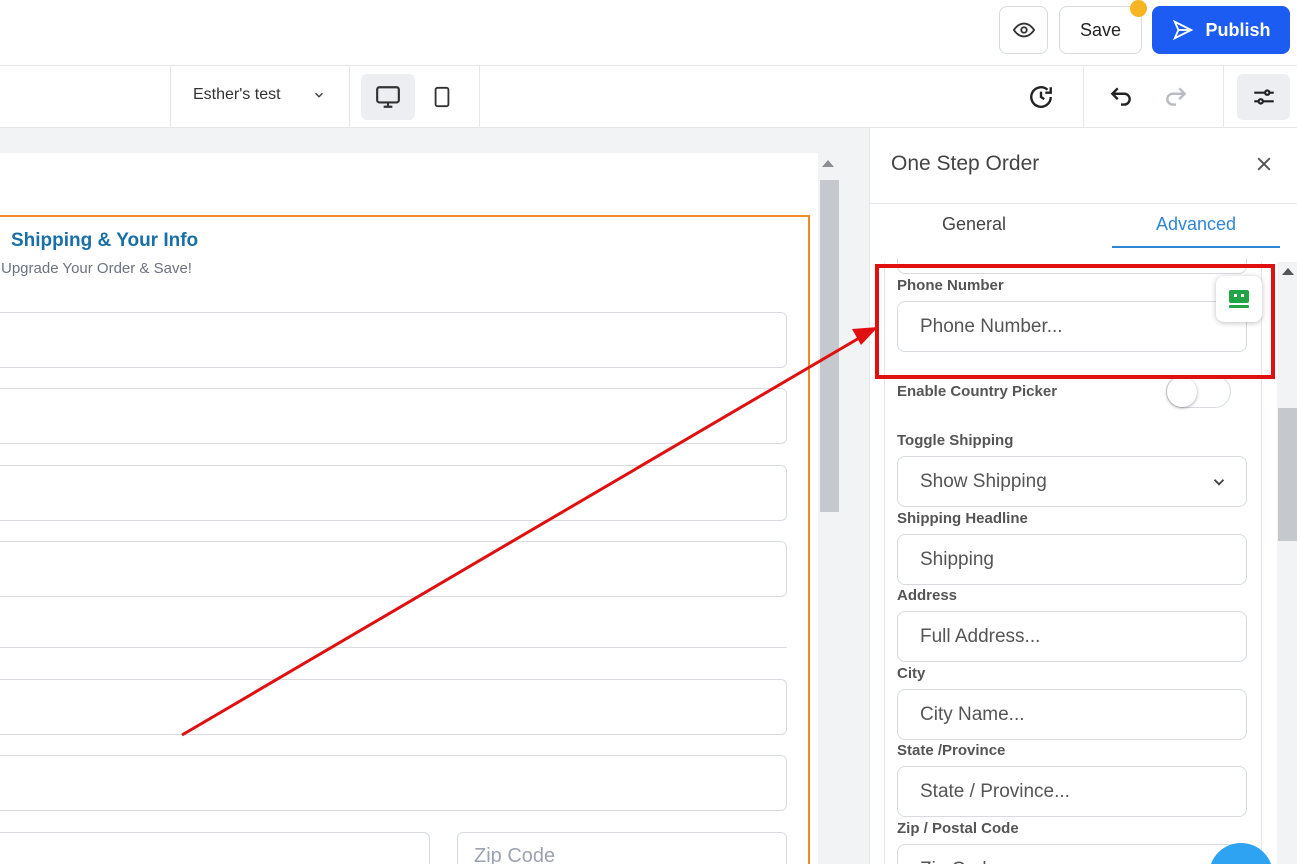  I want to click on helper-widget-button, so click(1239, 299).